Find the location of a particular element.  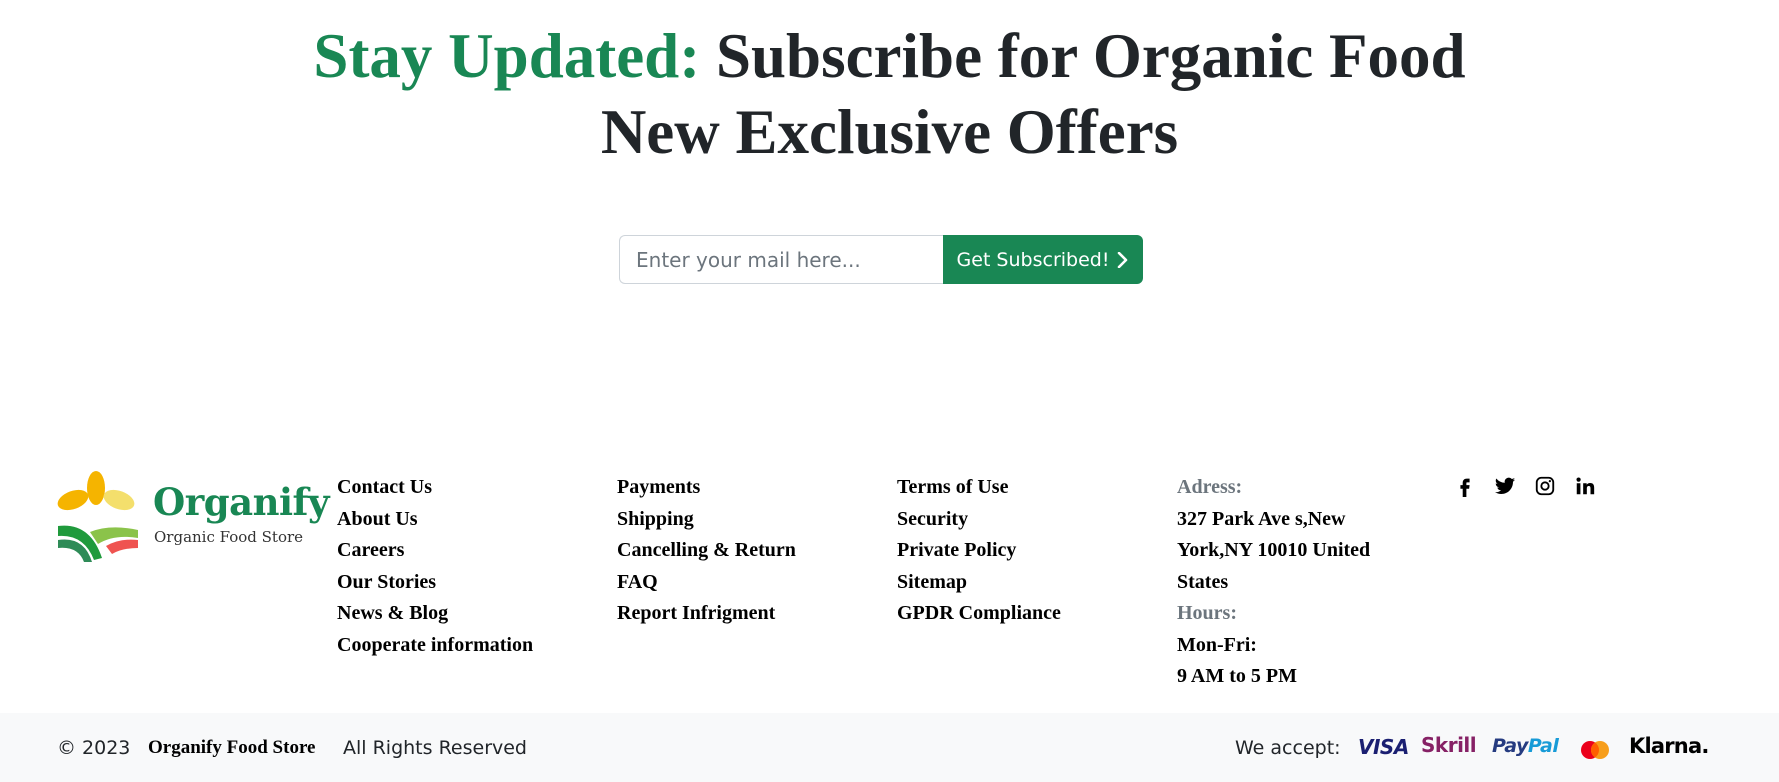

footer-link-cancelling-return: Cancelling & Return is located at coordinates (706, 551).